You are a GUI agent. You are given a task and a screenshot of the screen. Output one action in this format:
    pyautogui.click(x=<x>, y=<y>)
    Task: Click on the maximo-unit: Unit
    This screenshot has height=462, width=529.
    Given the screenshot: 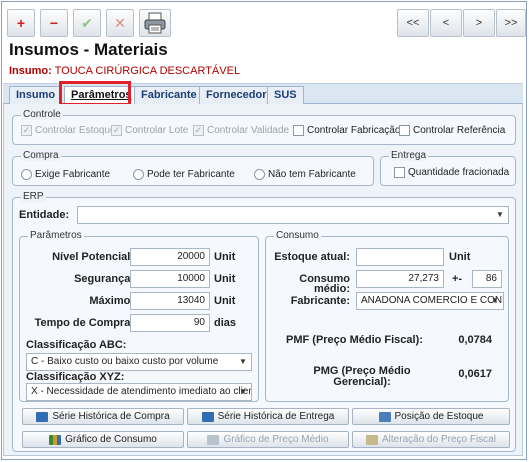 What is the action you would take?
    pyautogui.click(x=225, y=301)
    